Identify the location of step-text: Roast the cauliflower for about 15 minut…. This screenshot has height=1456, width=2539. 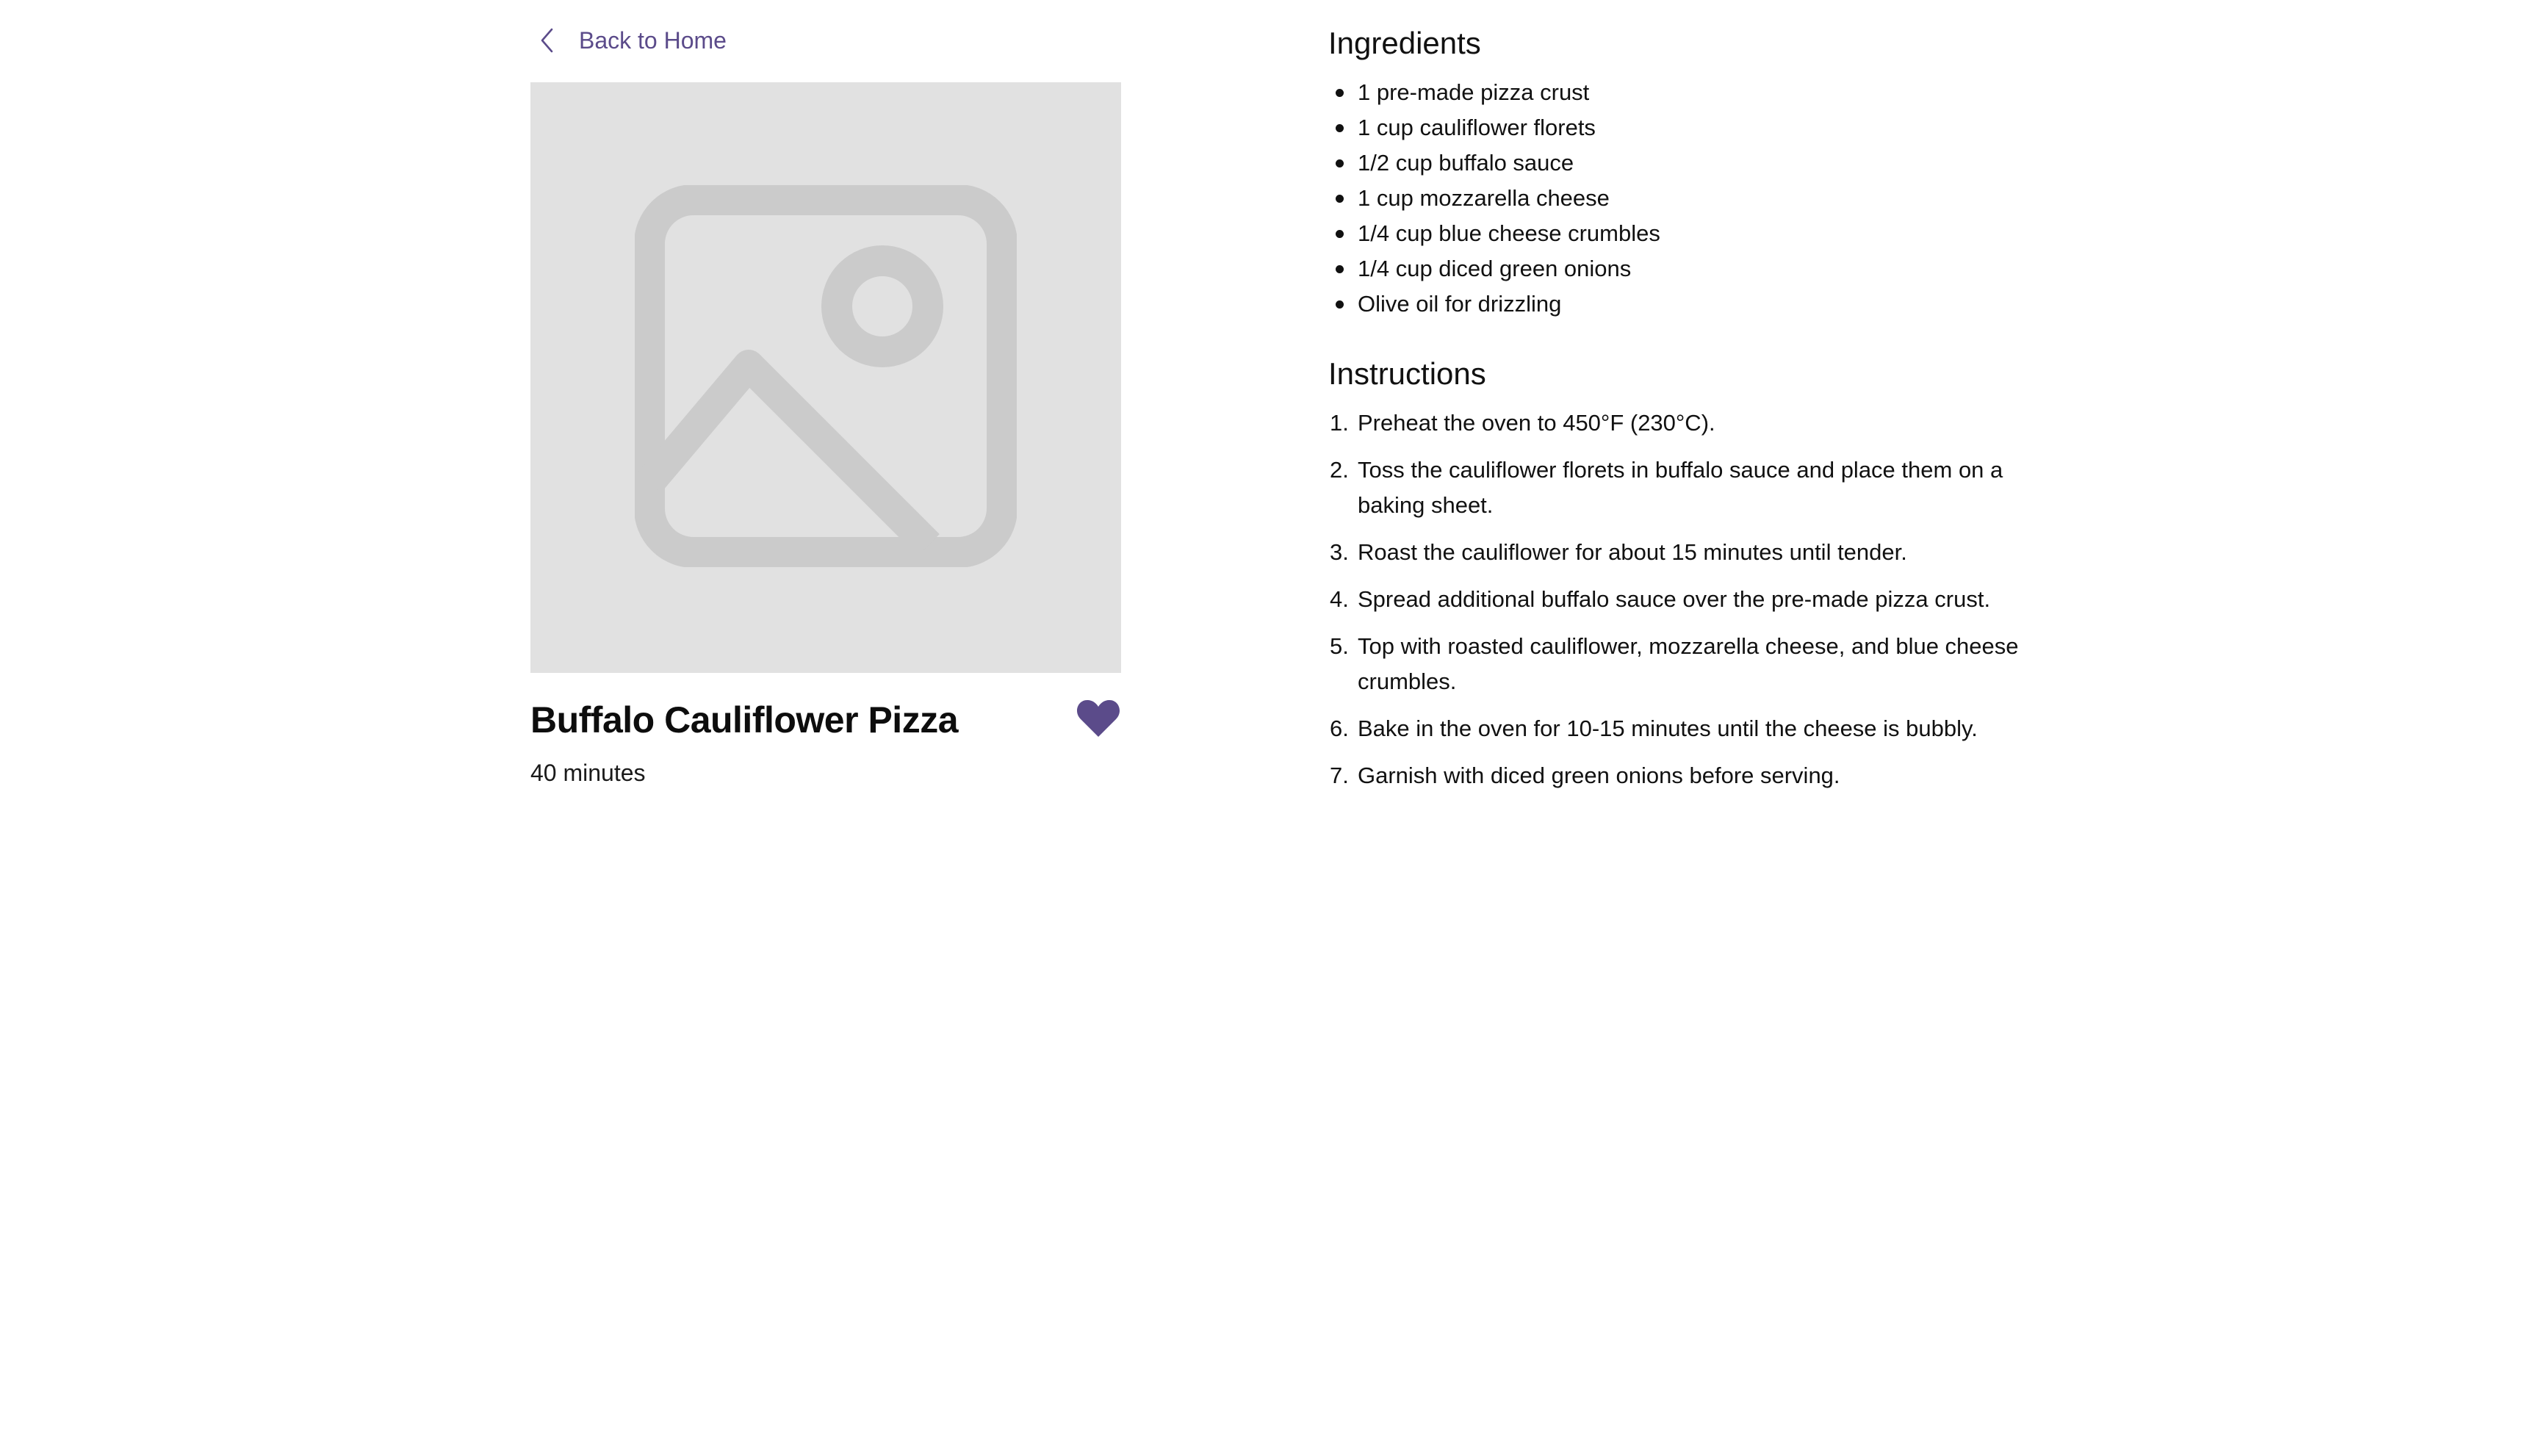
(1632, 552).